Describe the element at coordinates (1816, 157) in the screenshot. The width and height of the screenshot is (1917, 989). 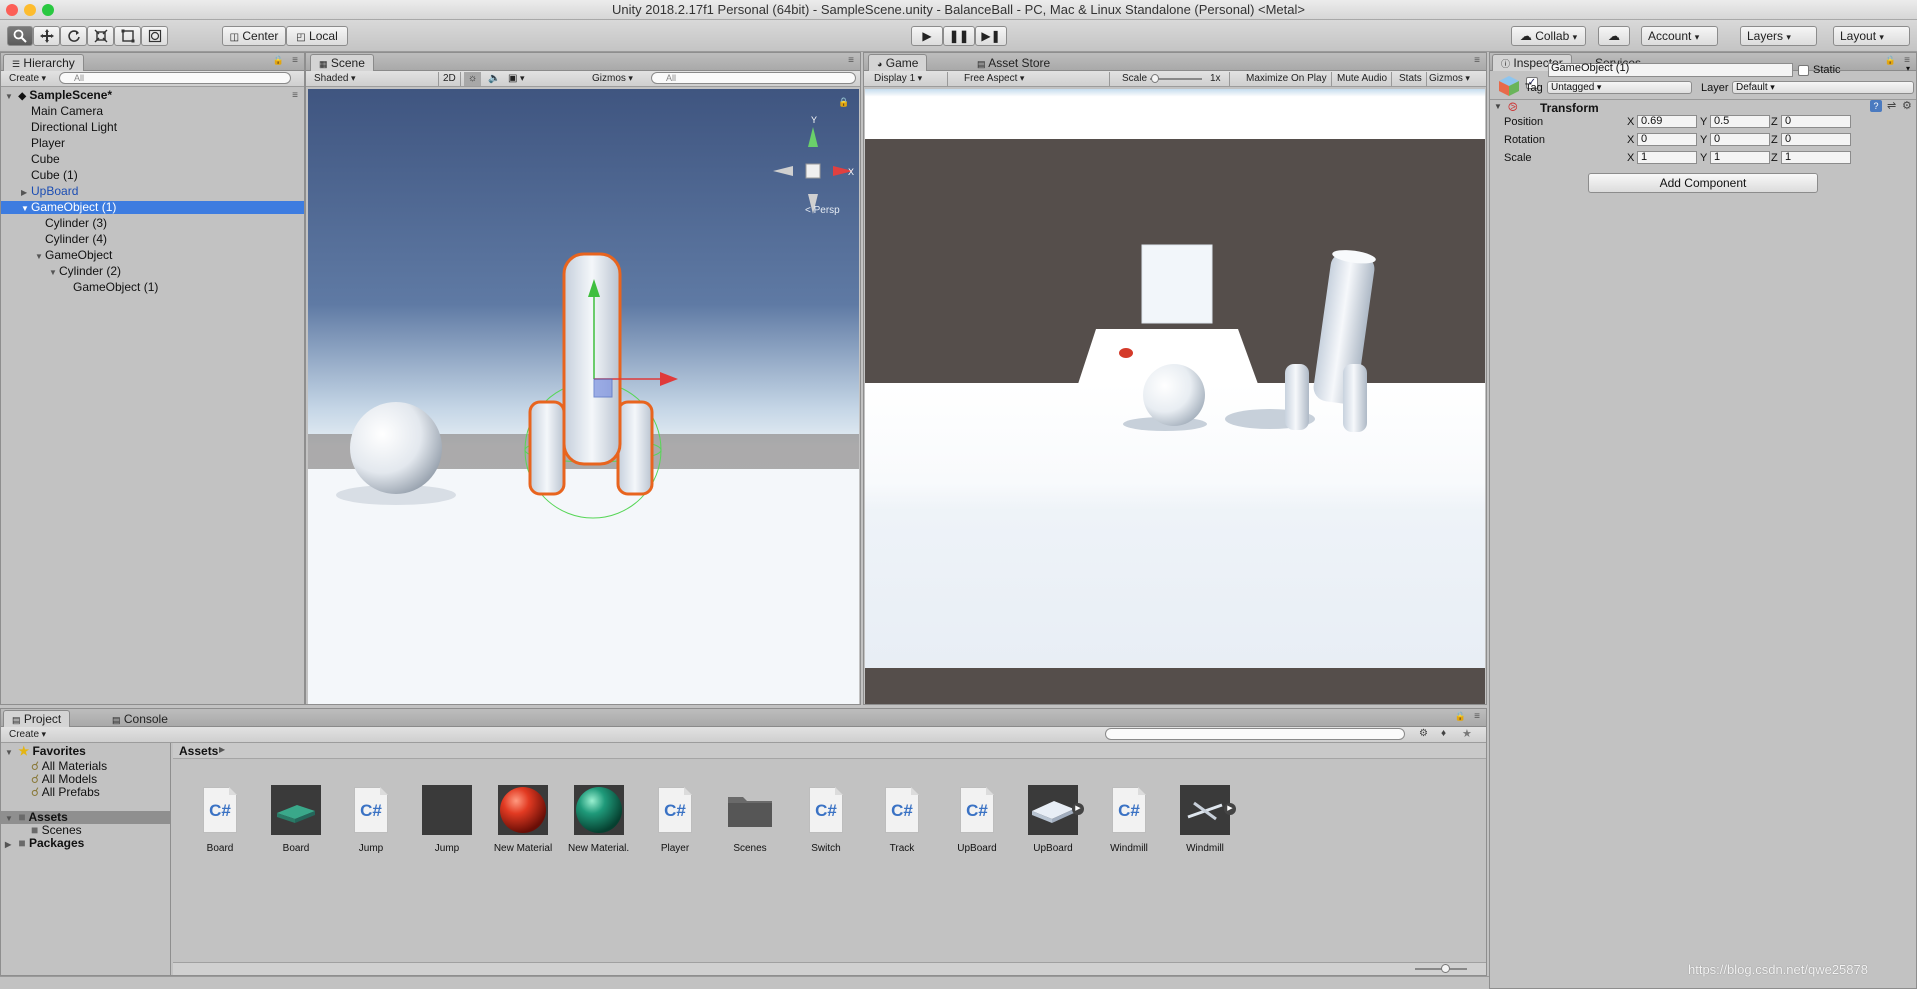
I see `scale-z-field: 1` at that location.